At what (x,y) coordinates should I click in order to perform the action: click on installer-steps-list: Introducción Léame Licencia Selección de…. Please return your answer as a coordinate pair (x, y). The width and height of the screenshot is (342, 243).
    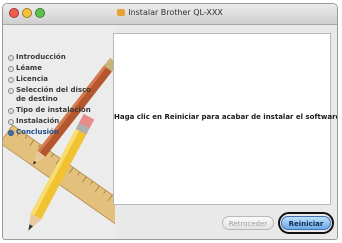
    Looking at the image, I should click on (62, 96).